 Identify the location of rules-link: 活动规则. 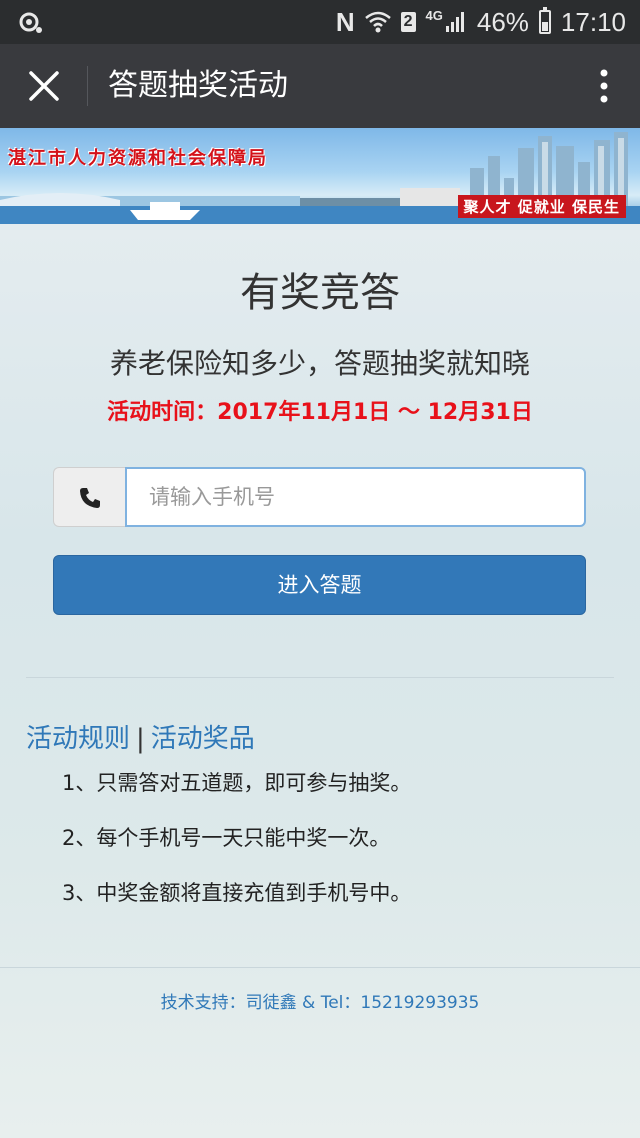
(78, 739).